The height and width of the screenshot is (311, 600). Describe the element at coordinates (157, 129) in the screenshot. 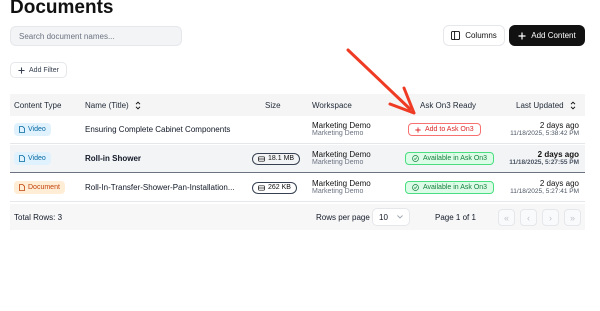

I see `document-name: Ensuring Complete Cabinet Components` at that location.